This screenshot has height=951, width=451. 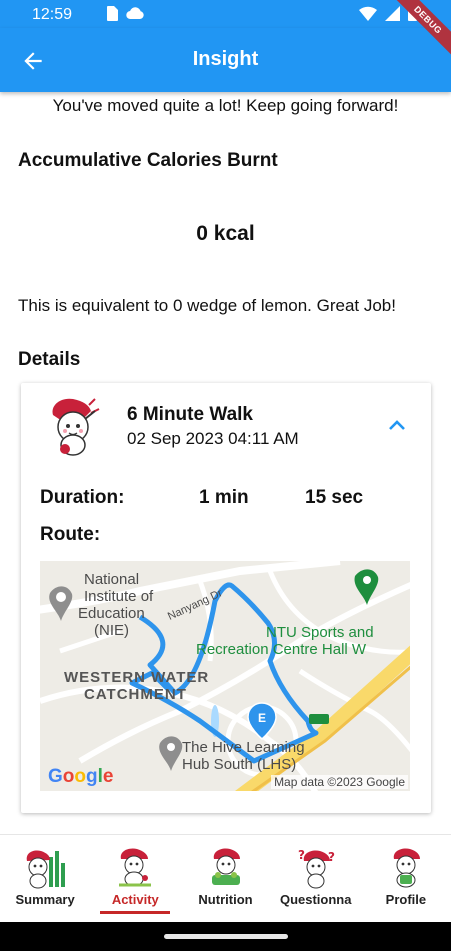 What do you see at coordinates (49, 359) in the screenshot?
I see `details-heading: Details` at bounding box center [49, 359].